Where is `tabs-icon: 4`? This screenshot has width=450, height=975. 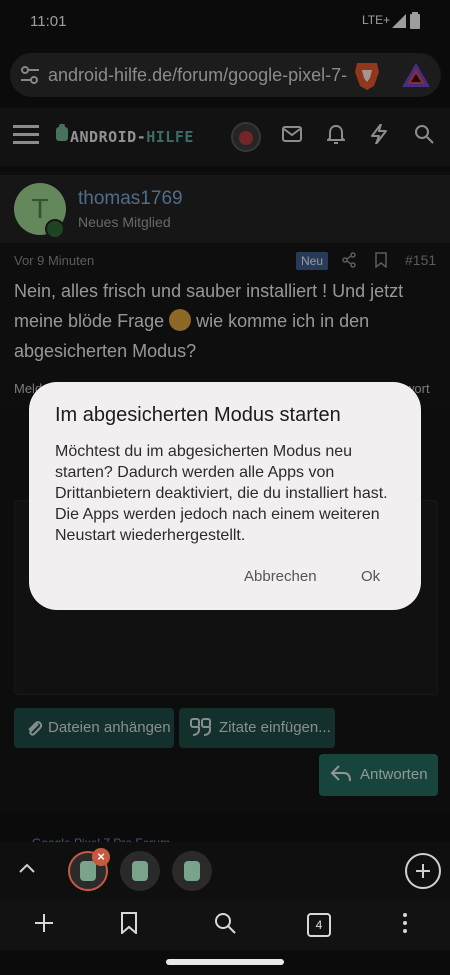
tabs-icon: 4 is located at coordinates (319, 925).